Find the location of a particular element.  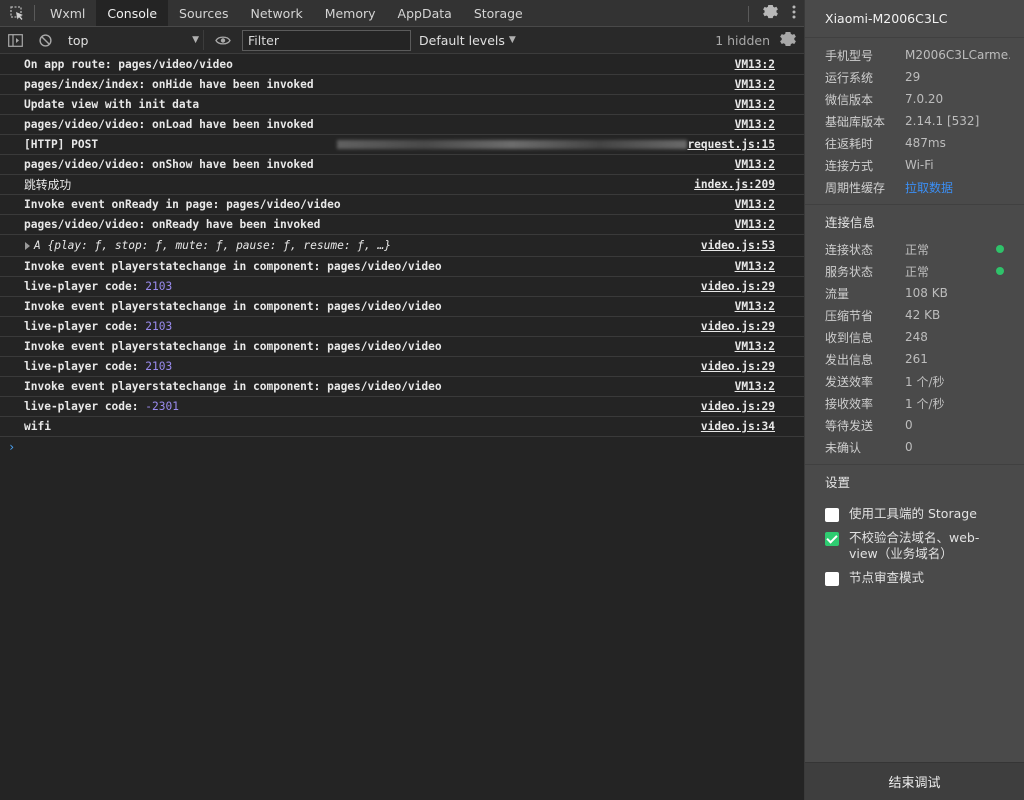

console-log-row: live-player code: -2301 video.js:29 is located at coordinates (402, 407).